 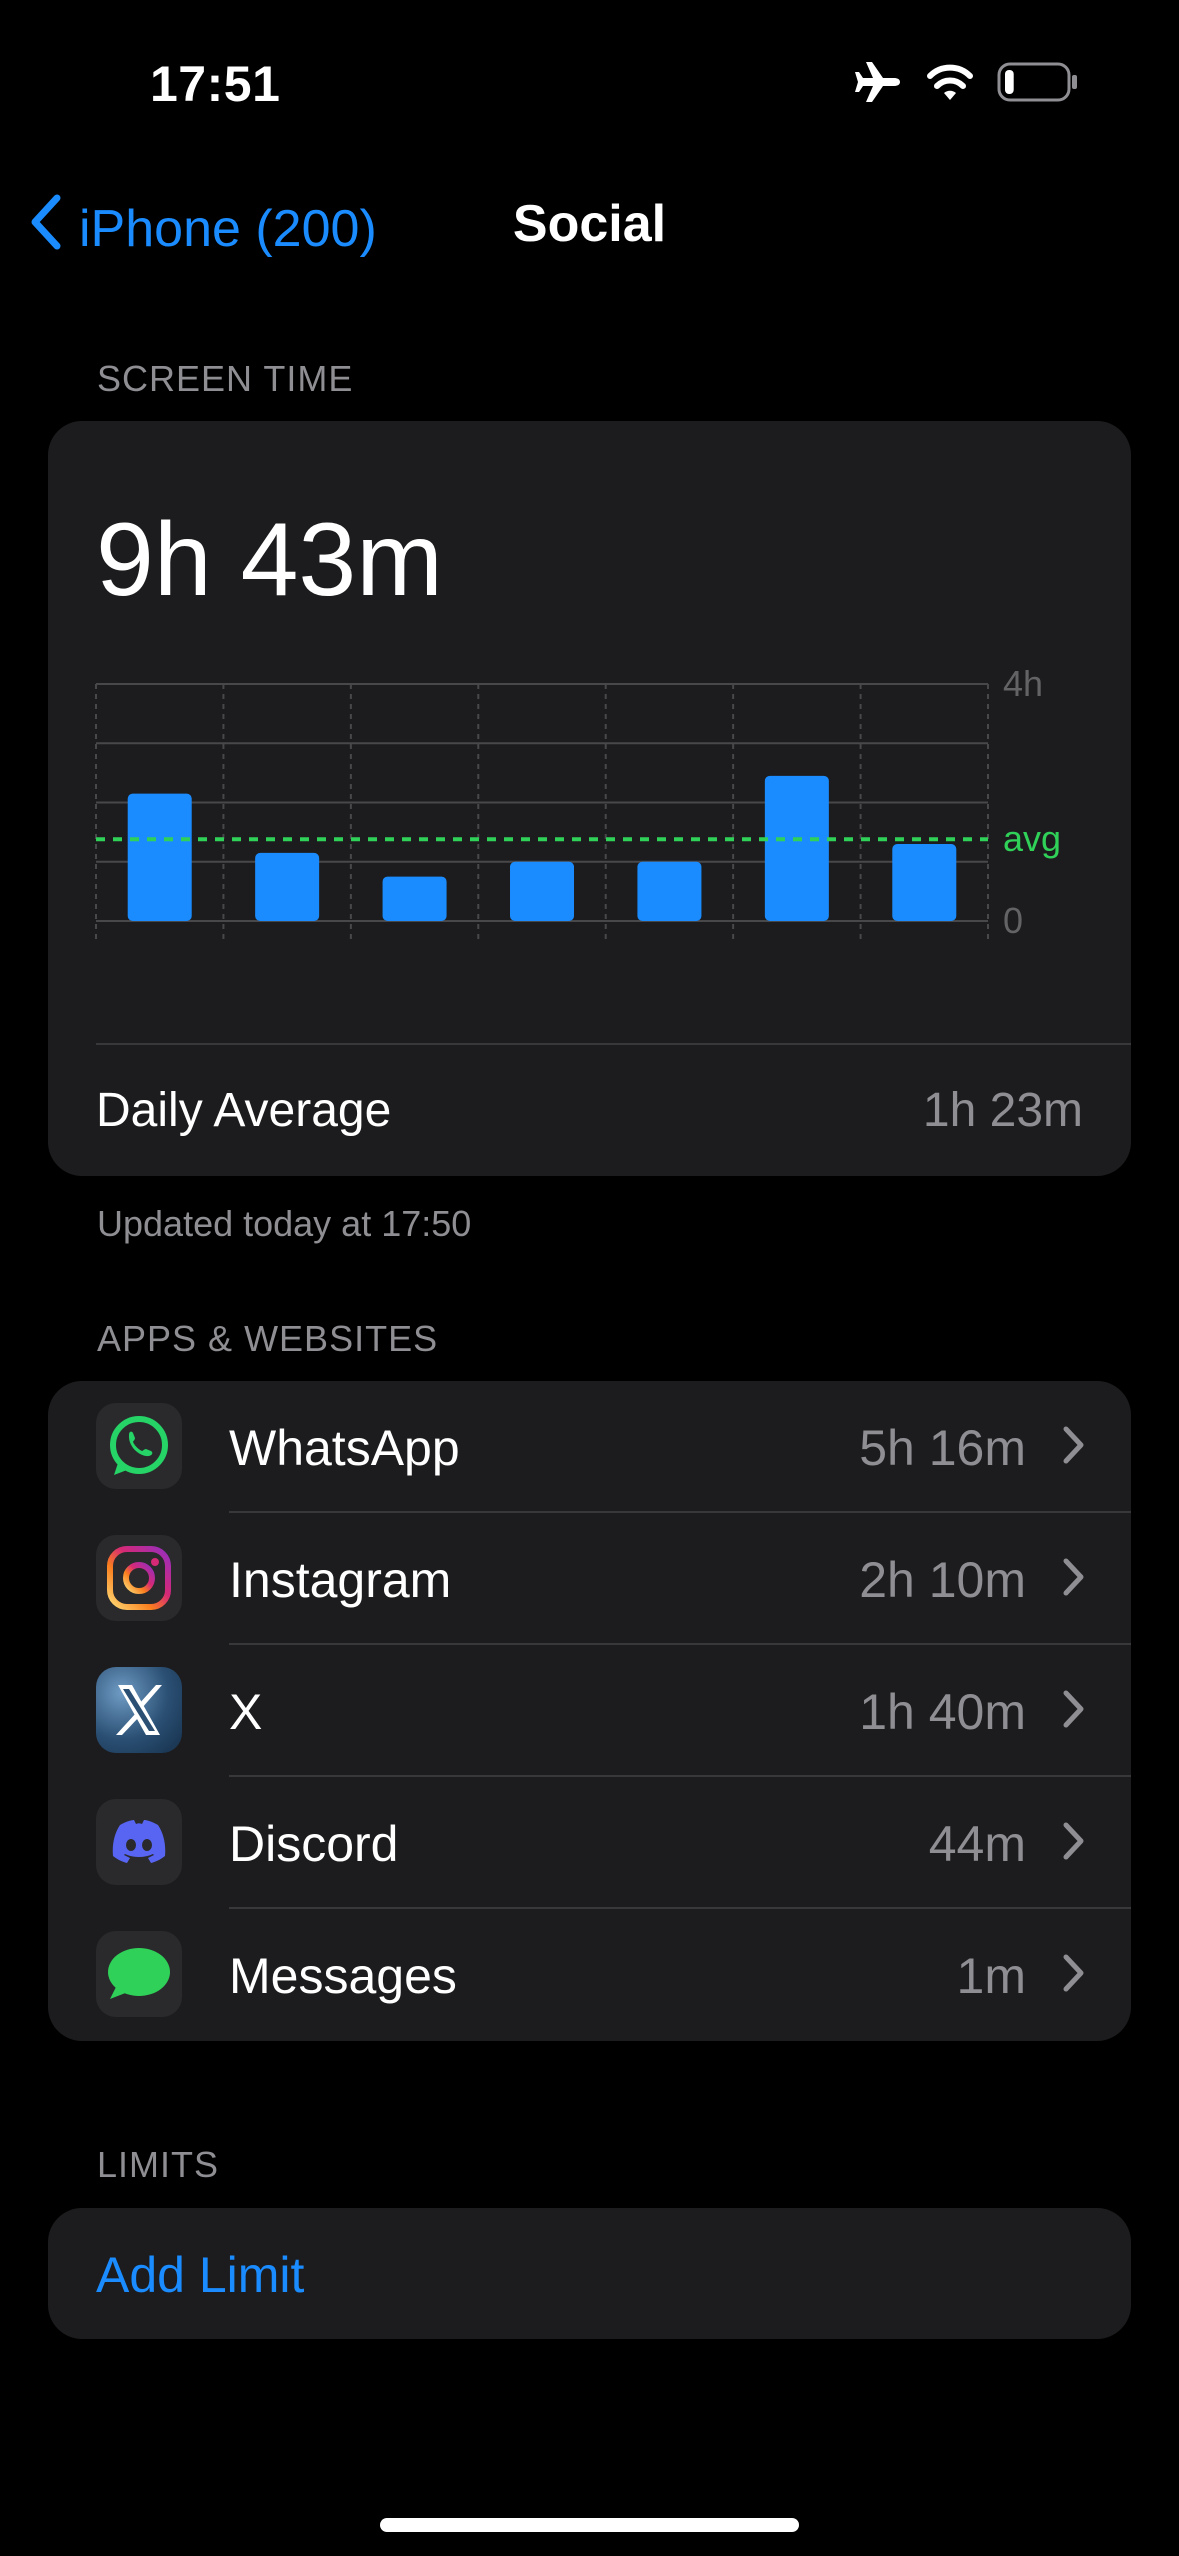 What do you see at coordinates (139, 1842) in the screenshot?
I see `discord-icon` at bounding box center [139, 1842].